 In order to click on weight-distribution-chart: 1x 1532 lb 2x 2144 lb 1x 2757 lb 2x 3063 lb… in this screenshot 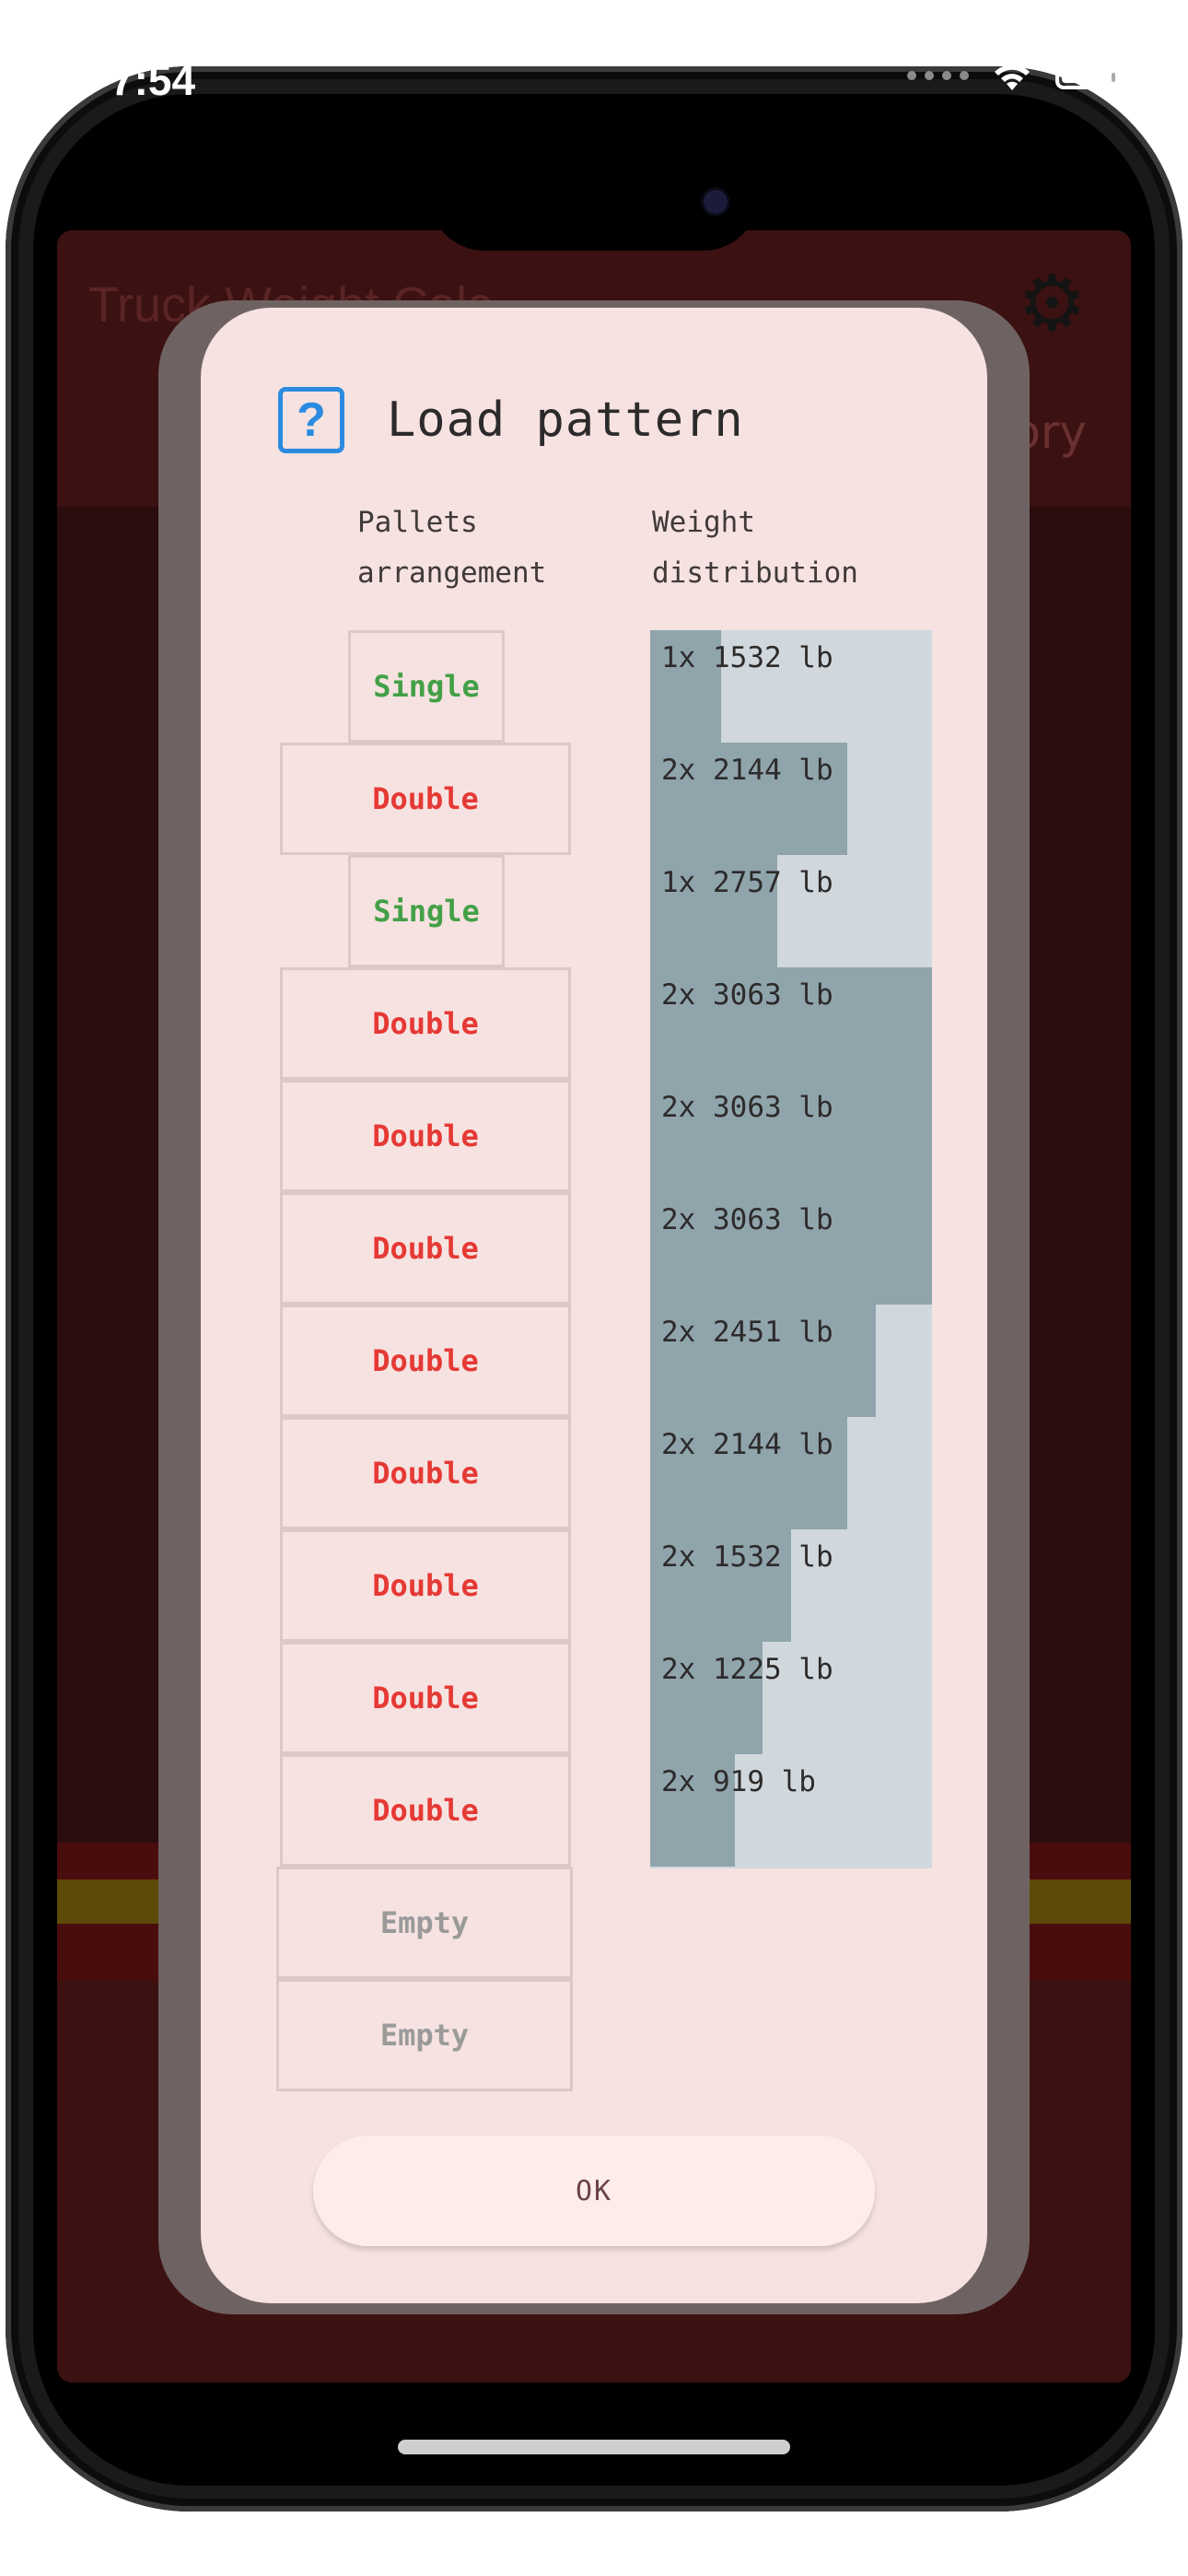, I will do `click(791, 1249)`.